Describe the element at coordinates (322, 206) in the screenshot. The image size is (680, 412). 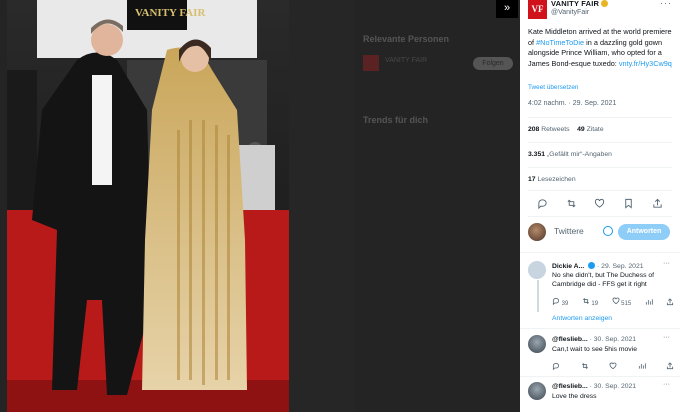
I see `photo-side-background` at that location.